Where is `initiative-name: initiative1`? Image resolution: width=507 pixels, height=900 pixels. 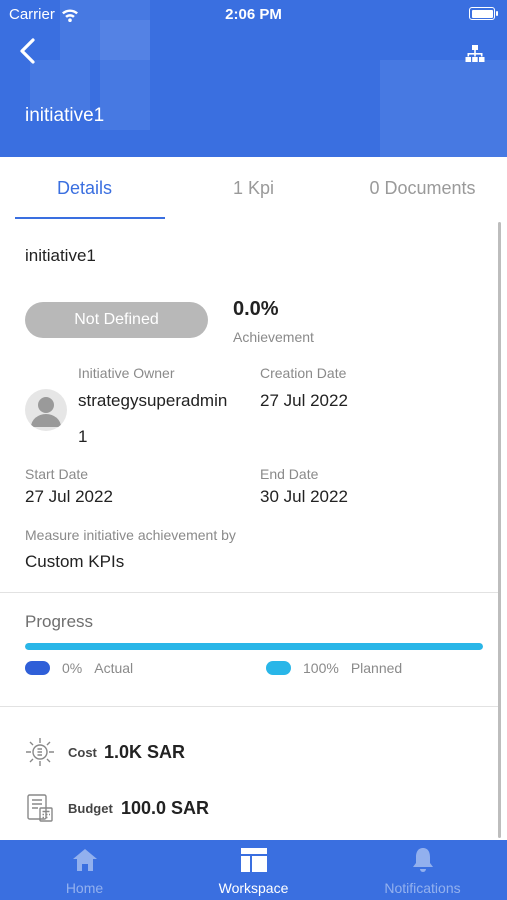
initiative-name: initiative1 is located at coordinates (60, 255).